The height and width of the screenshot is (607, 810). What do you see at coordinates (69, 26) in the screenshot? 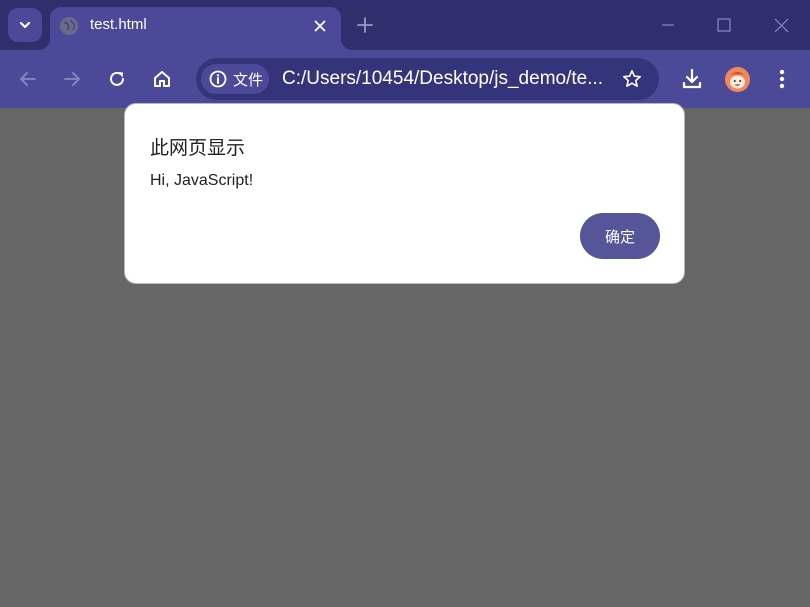
I see `globe-icon` at bounding box center [69, 26].